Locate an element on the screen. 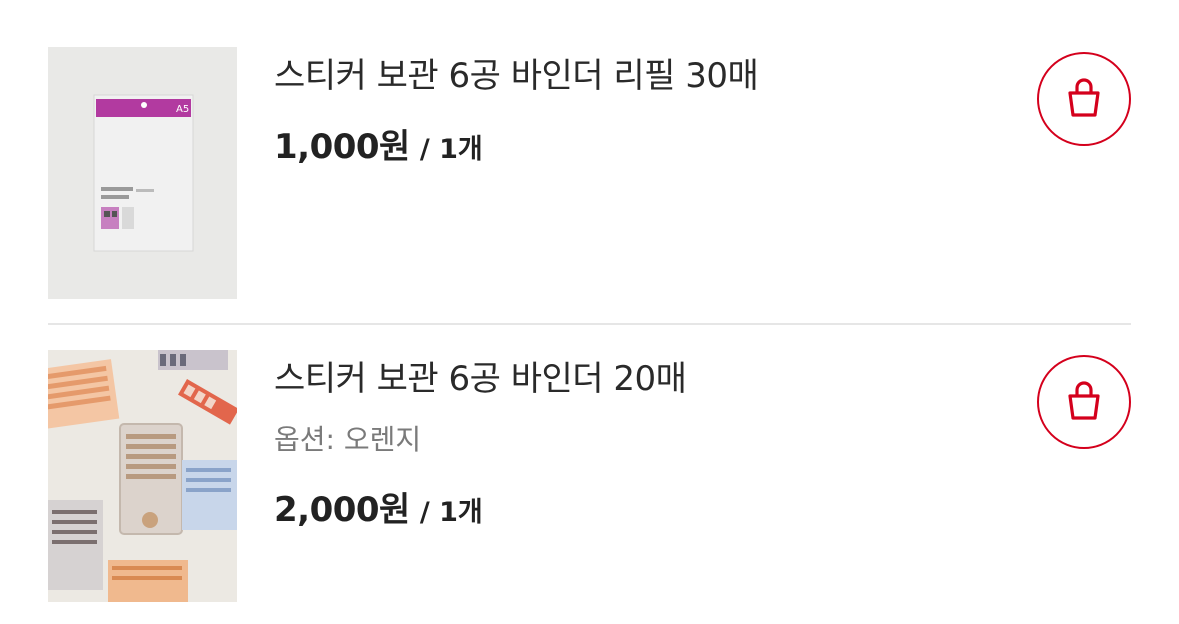  product-thumbnail: A5 is located at coordinates (142, 173).